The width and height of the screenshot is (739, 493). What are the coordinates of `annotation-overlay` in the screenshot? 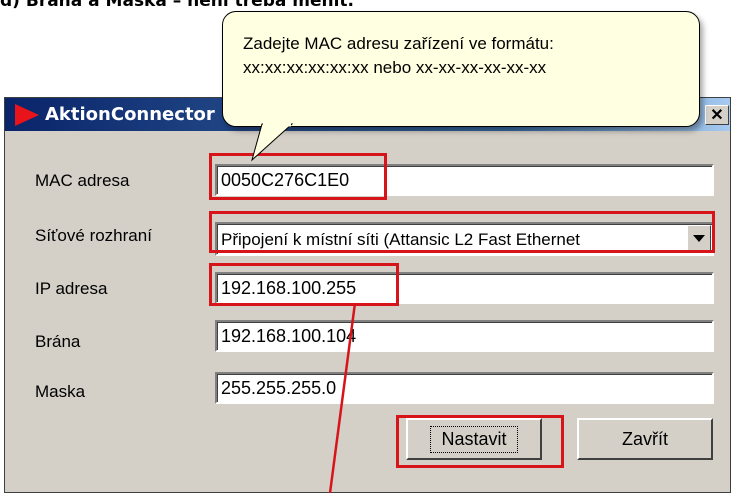 It's located at (304, 308).